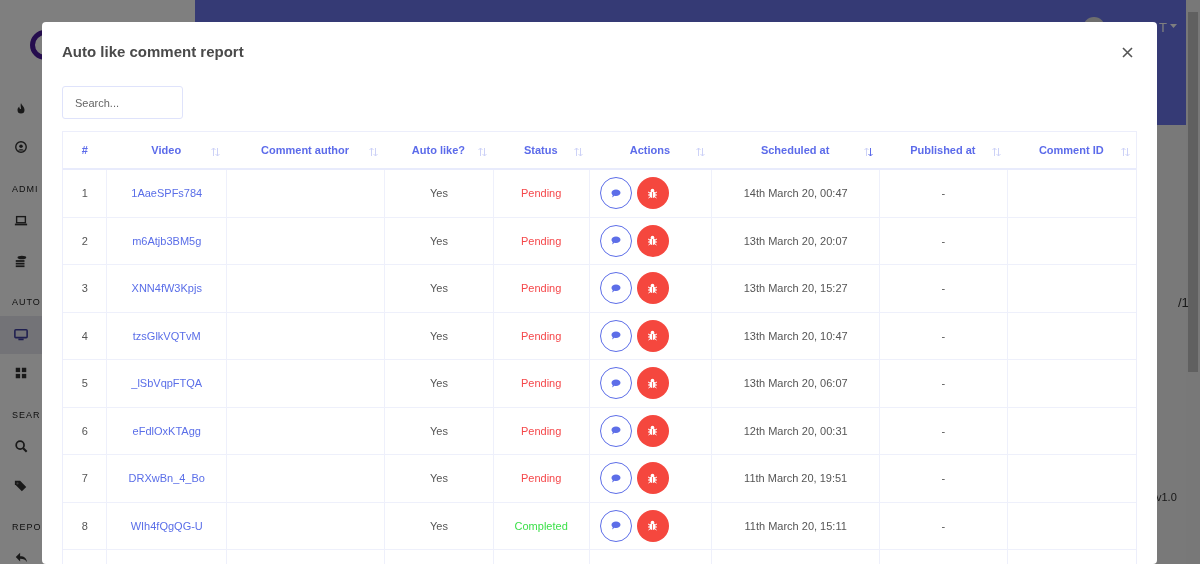 This screenshot has height=564, width=1200. I want to click on column-header: Published at, so click(943, 150).